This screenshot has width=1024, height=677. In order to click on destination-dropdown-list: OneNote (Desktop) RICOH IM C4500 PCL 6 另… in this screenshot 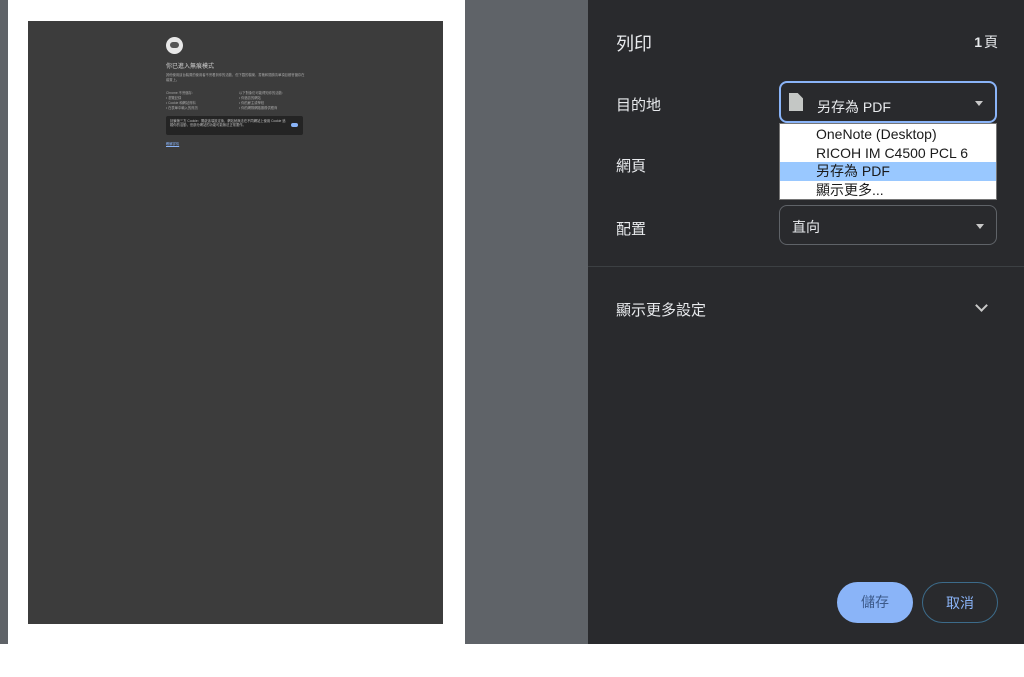, I will do `click(888, 161)`.